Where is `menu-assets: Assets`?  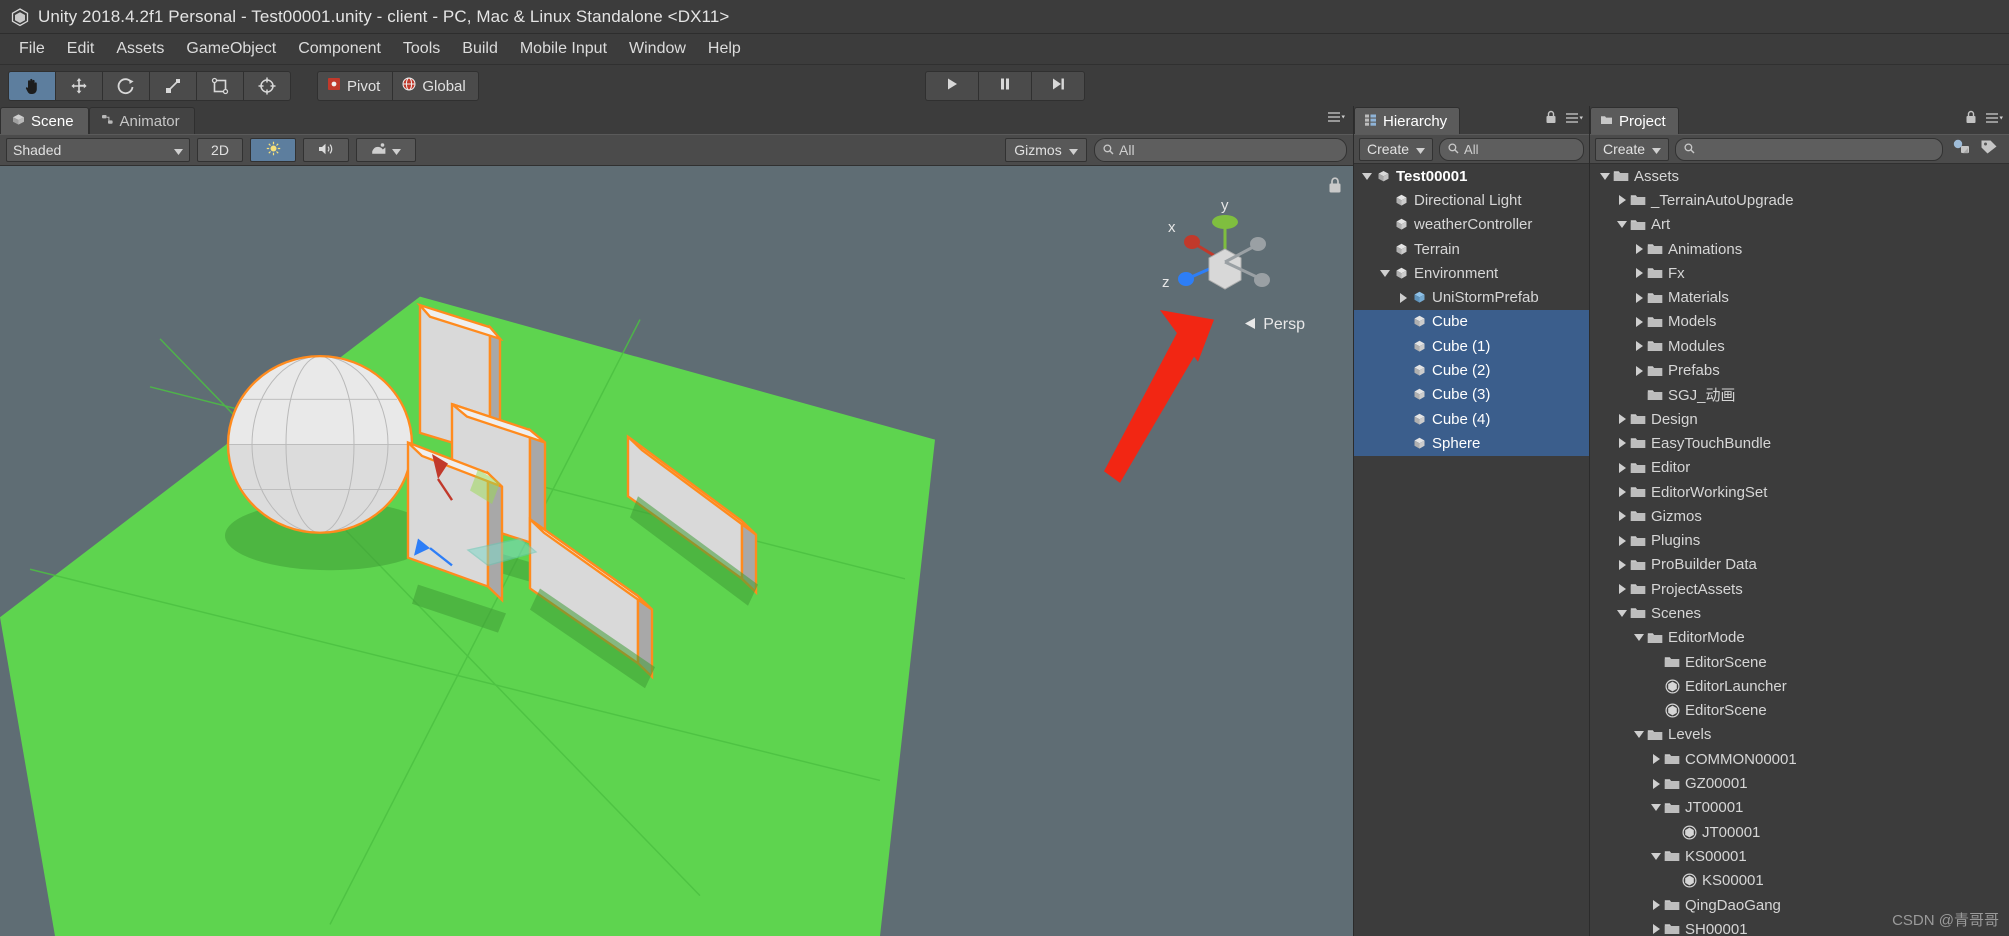
menu-assets: Assets is located at coordinates (140, 49).